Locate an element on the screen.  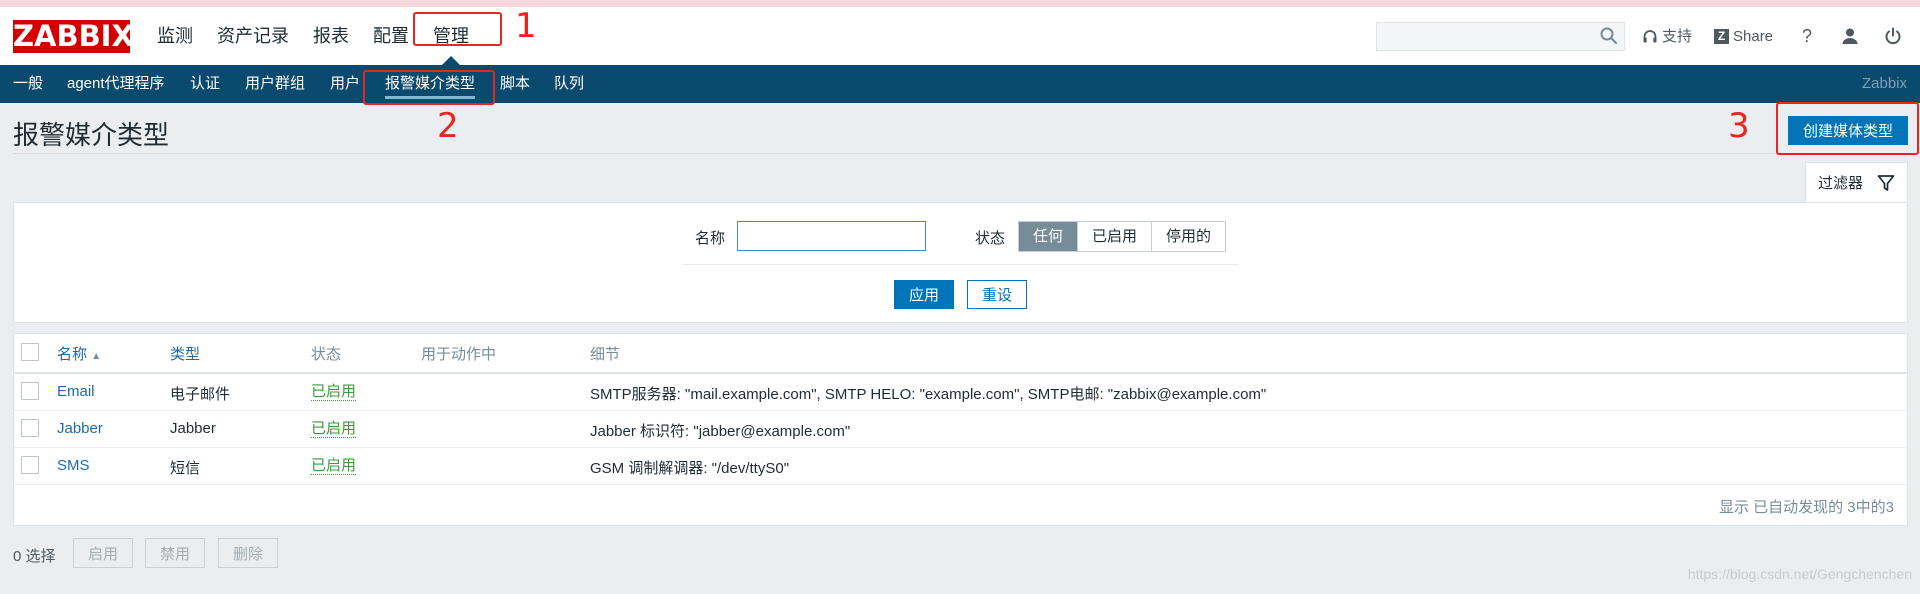
headset-icon is located at coordinates (1650, 35).